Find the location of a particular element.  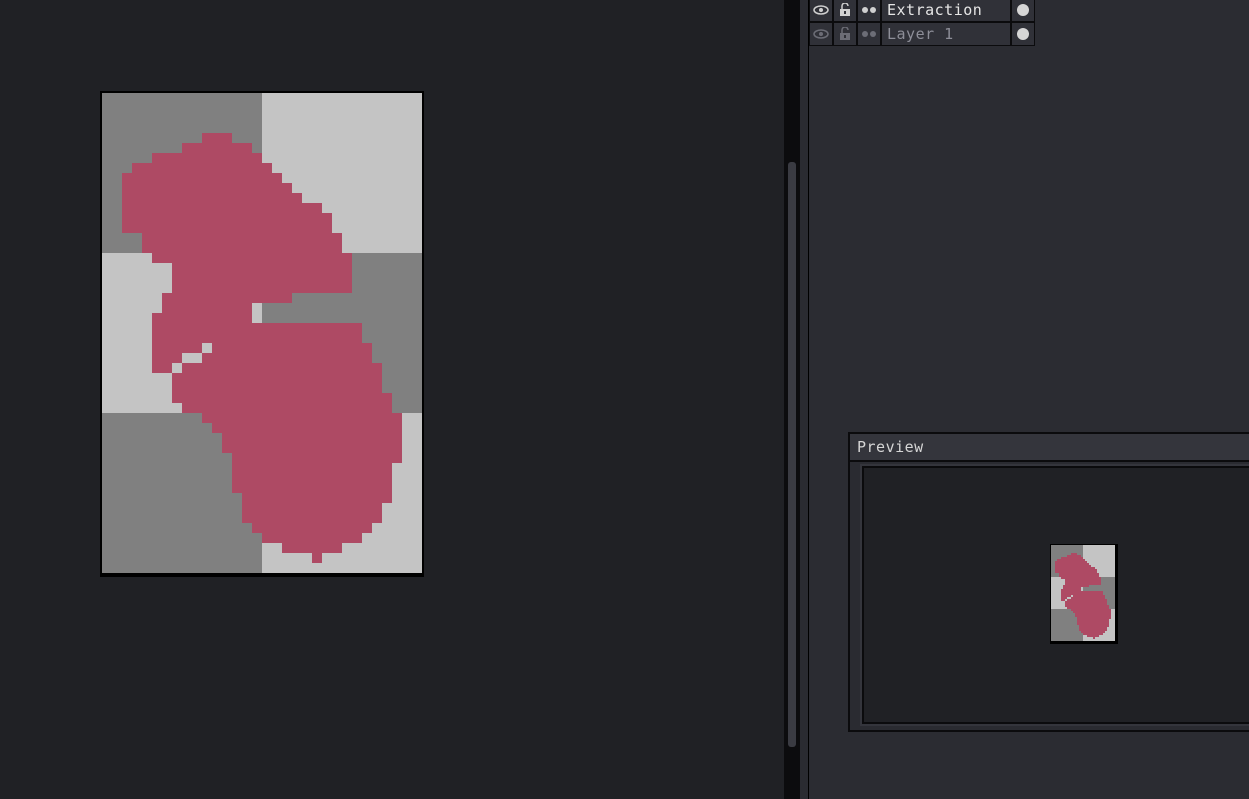

layer-row-layer-1: Layer 1 is located at coordinates (922, 34).